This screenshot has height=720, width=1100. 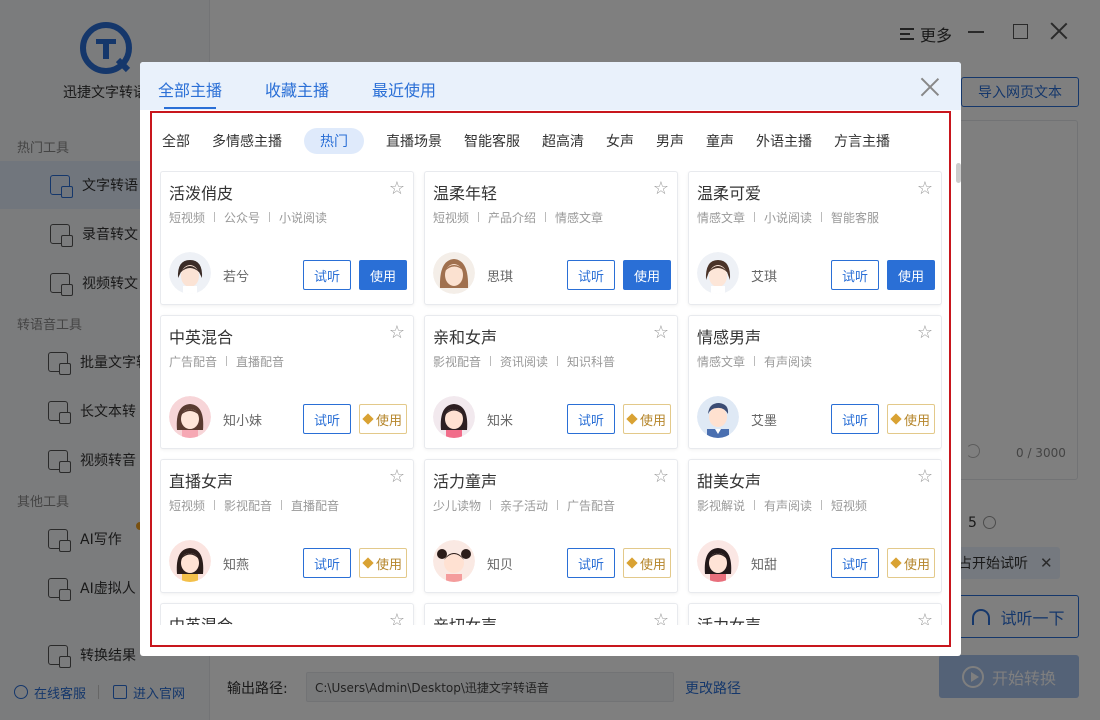 I want to click on voice-name: 艾琪, so click(x=764, y=277).